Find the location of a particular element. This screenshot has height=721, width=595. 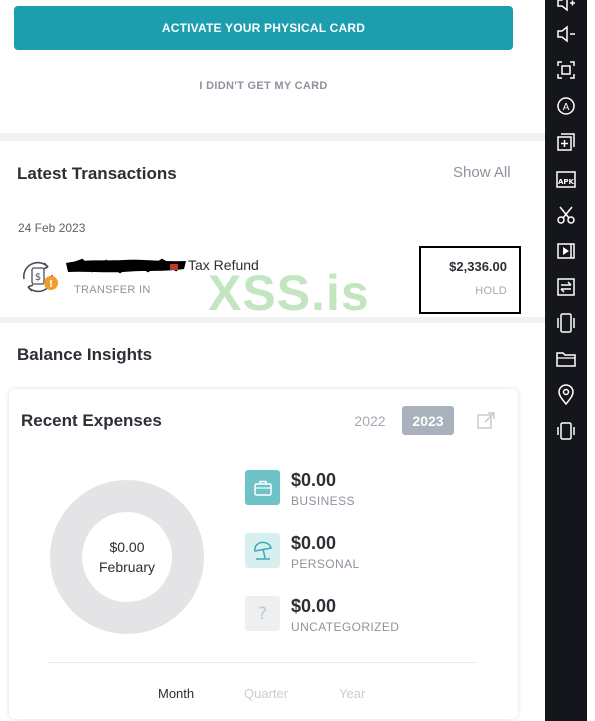

apk-label: APK is located at coordinates (566, 182).